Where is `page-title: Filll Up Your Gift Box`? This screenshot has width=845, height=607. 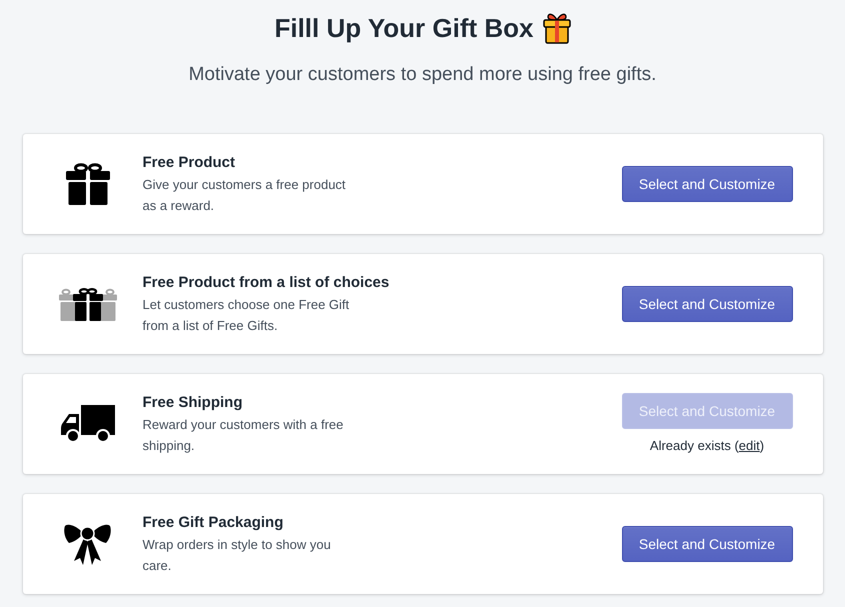 page-title: Filll Up Your Gift Box is located at coordinates (404, 28).